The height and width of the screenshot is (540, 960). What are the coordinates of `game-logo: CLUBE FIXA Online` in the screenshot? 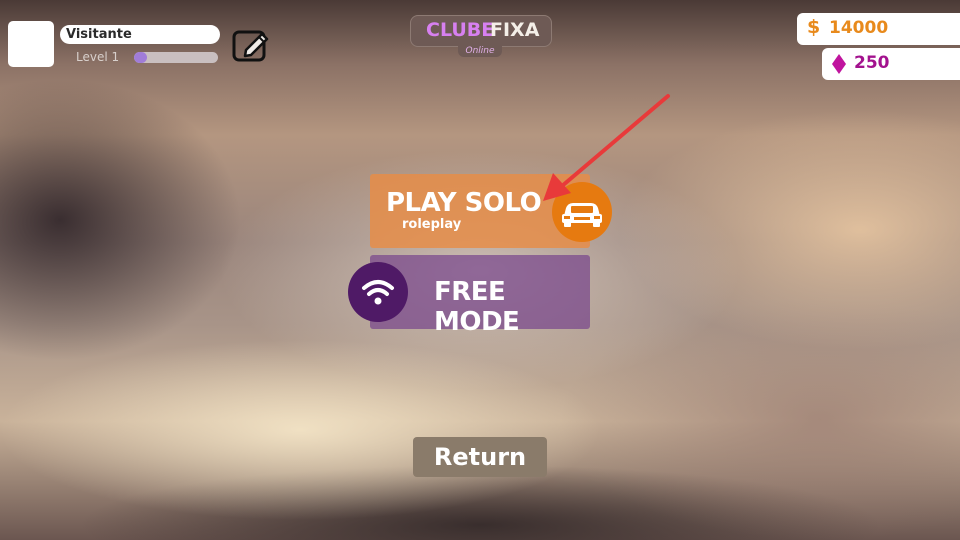 It's located at (481, 36).